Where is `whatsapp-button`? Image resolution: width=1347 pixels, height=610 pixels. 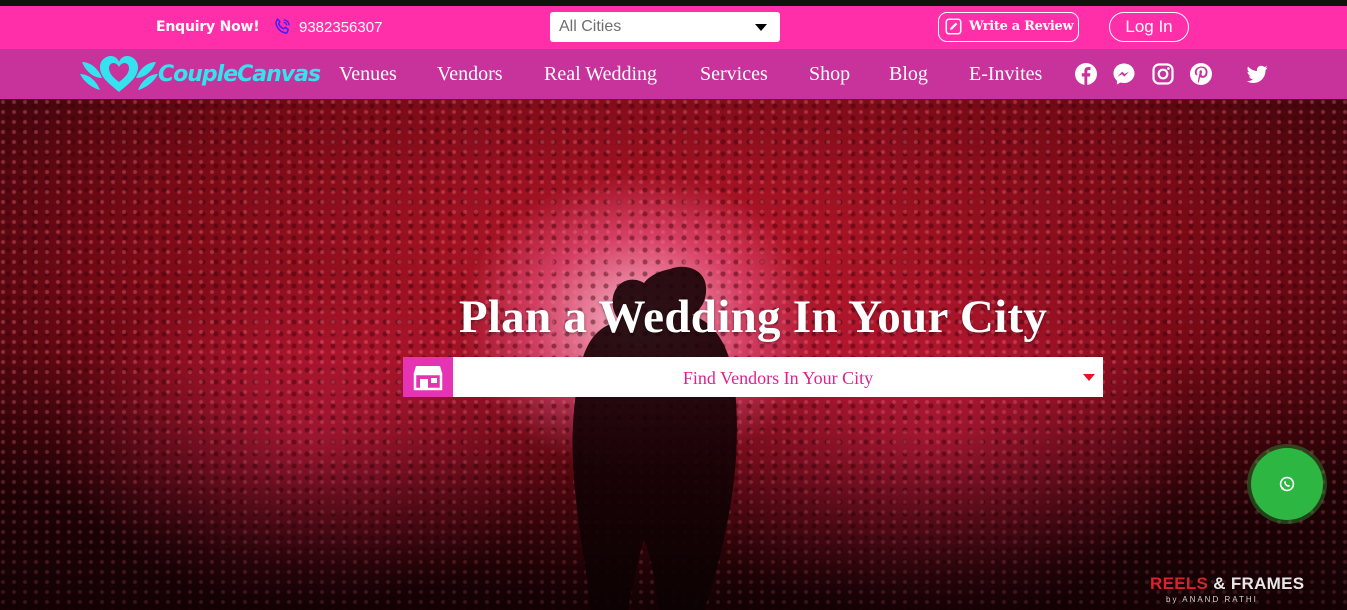
whatsapp-button is located at coordinates (1287, 484).